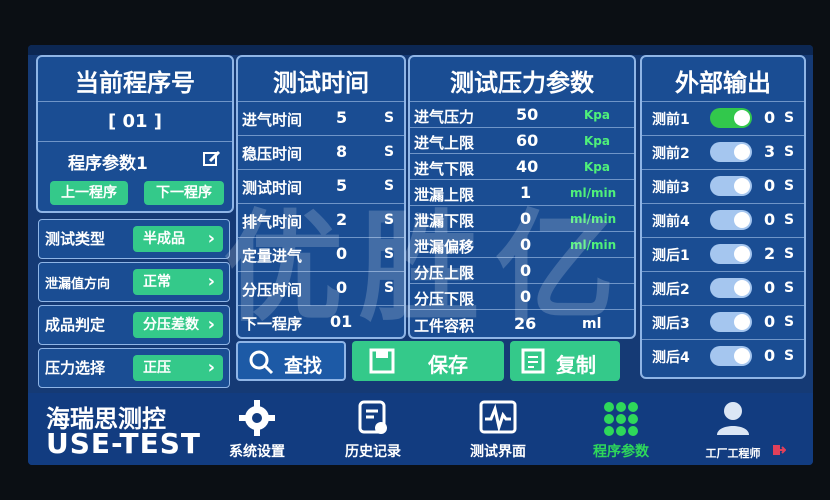 This screenshot has width=830, height=500. I want to click on pressure-row: 进气下限 40 Kpa, so click(522, 166).